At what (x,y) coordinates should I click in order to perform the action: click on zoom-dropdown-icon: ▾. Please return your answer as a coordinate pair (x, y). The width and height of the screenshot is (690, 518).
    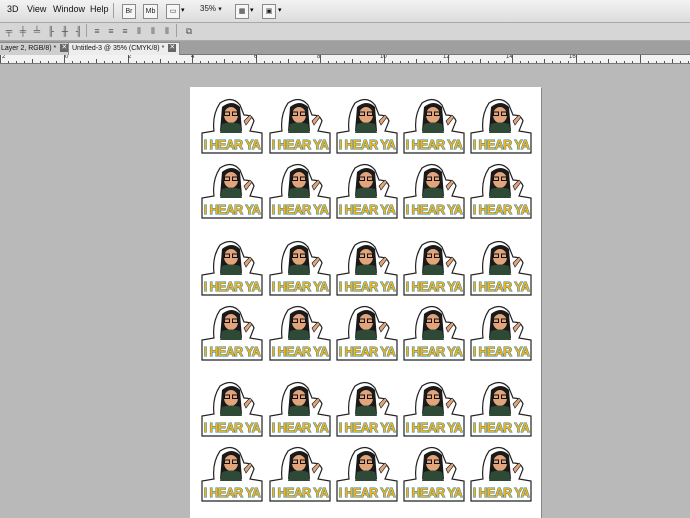
    Looking at the image, I should click on (220, 9).